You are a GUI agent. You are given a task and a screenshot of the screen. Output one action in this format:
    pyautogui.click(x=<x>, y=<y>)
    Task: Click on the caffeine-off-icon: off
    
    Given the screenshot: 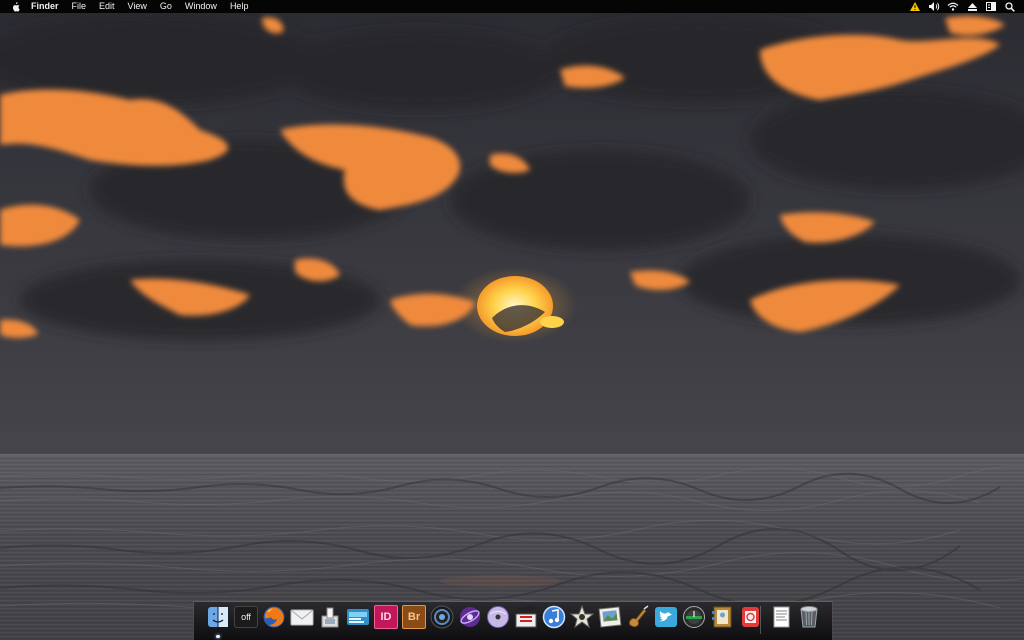 What is the action you would take?
    pyautogui.click(x=246, y=617)
    